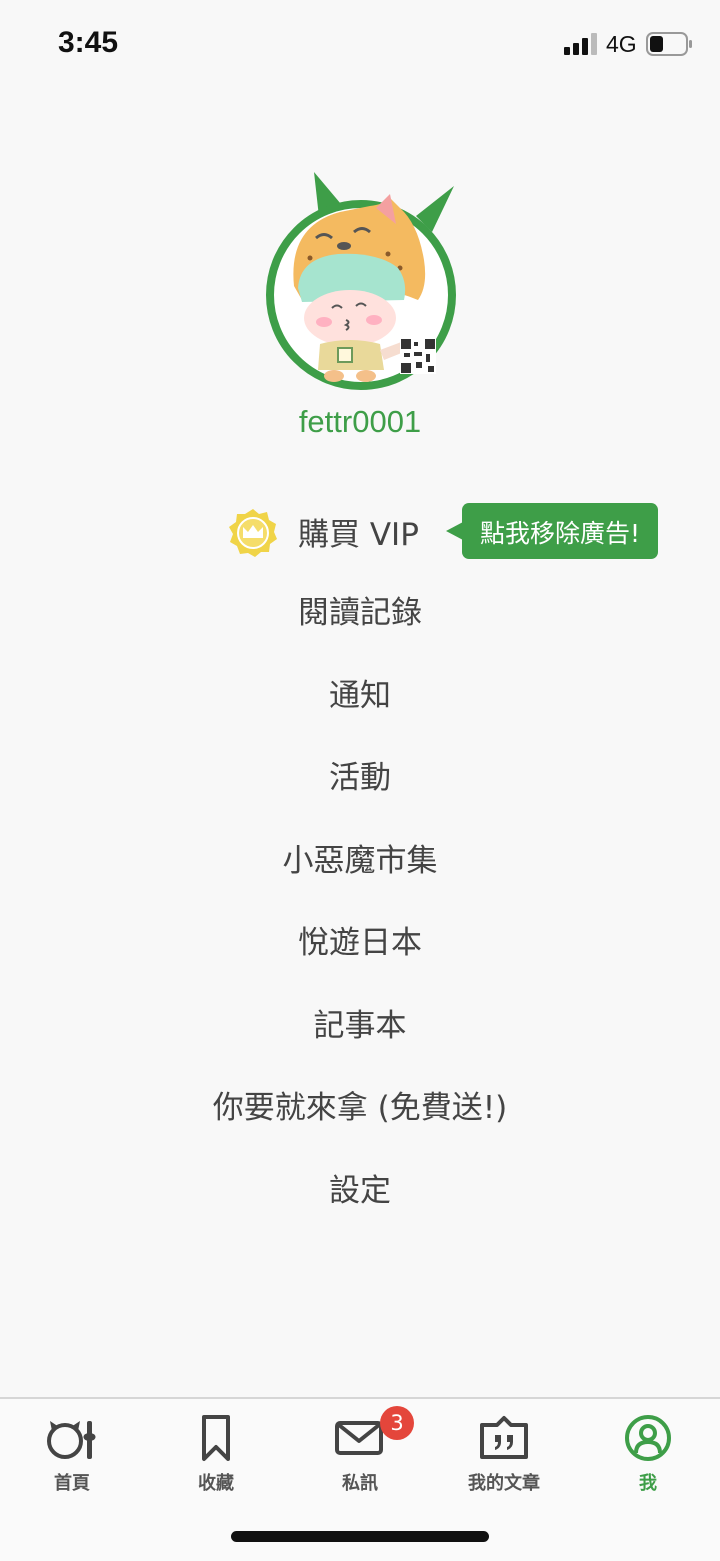 The height and width of the screenshot is (1561, 720). What do you see at coordinates (648, 1483) in the screenshot?
I see `tab-me-label: 我` at bounding box center [648, 1483].